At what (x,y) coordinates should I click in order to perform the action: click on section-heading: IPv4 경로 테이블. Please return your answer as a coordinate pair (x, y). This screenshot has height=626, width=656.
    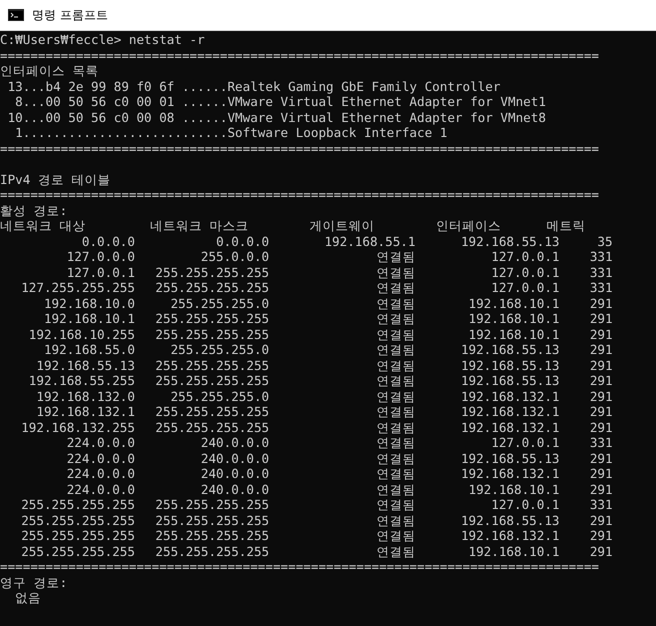
    Looking at the image, I should click on (55, 179).